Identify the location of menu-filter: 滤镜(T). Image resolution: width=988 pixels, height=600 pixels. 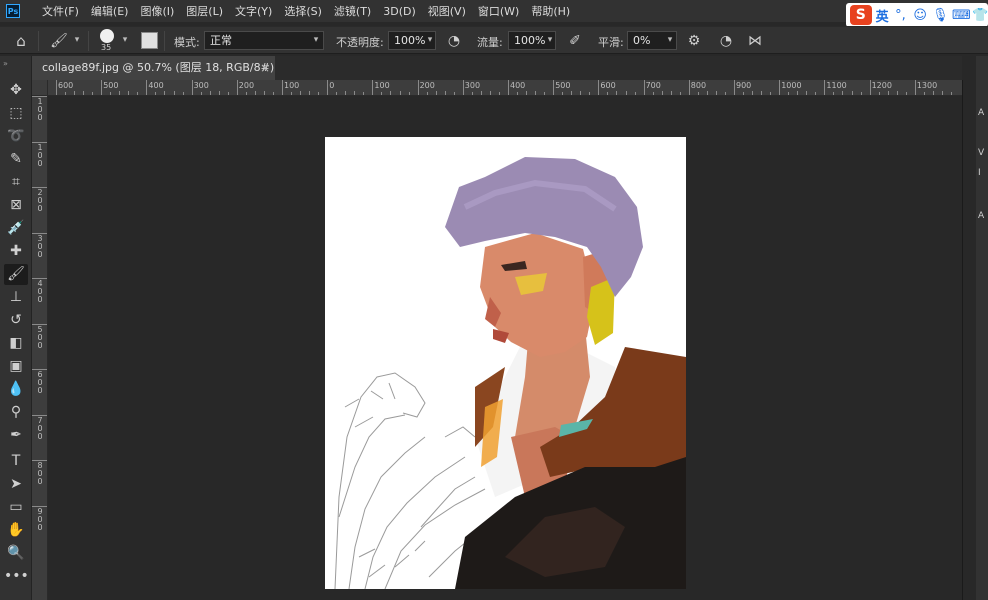
(352, 11).